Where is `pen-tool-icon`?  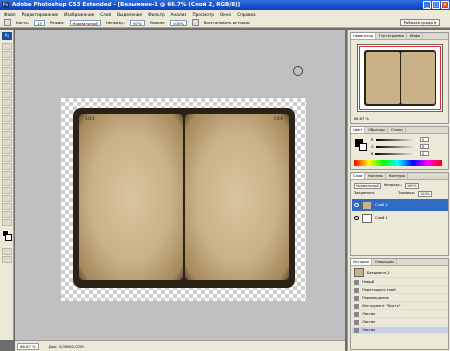 pen-tool-icon is located at coordinates (7, 158).